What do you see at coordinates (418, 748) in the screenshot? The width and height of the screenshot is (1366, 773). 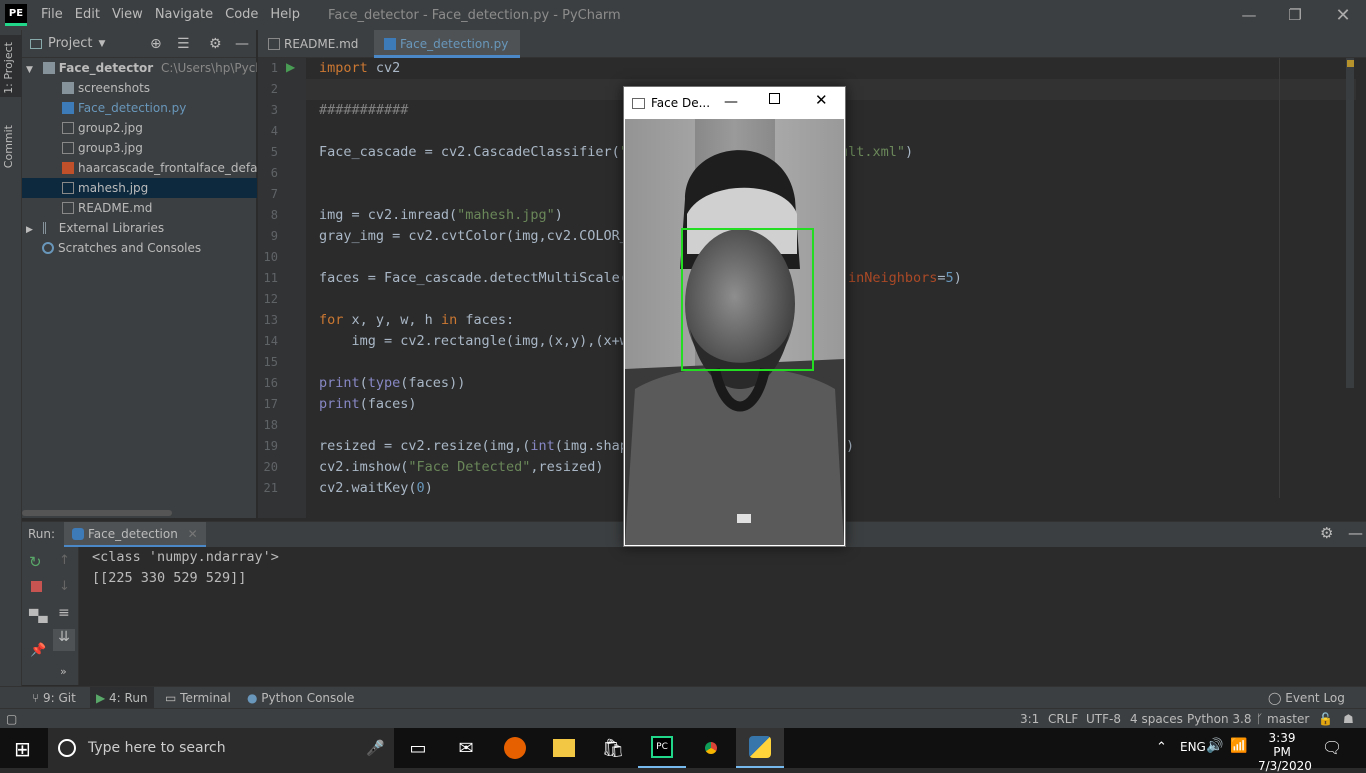 I see `task-view-icon: ▭` at bounding box center [418, 748].